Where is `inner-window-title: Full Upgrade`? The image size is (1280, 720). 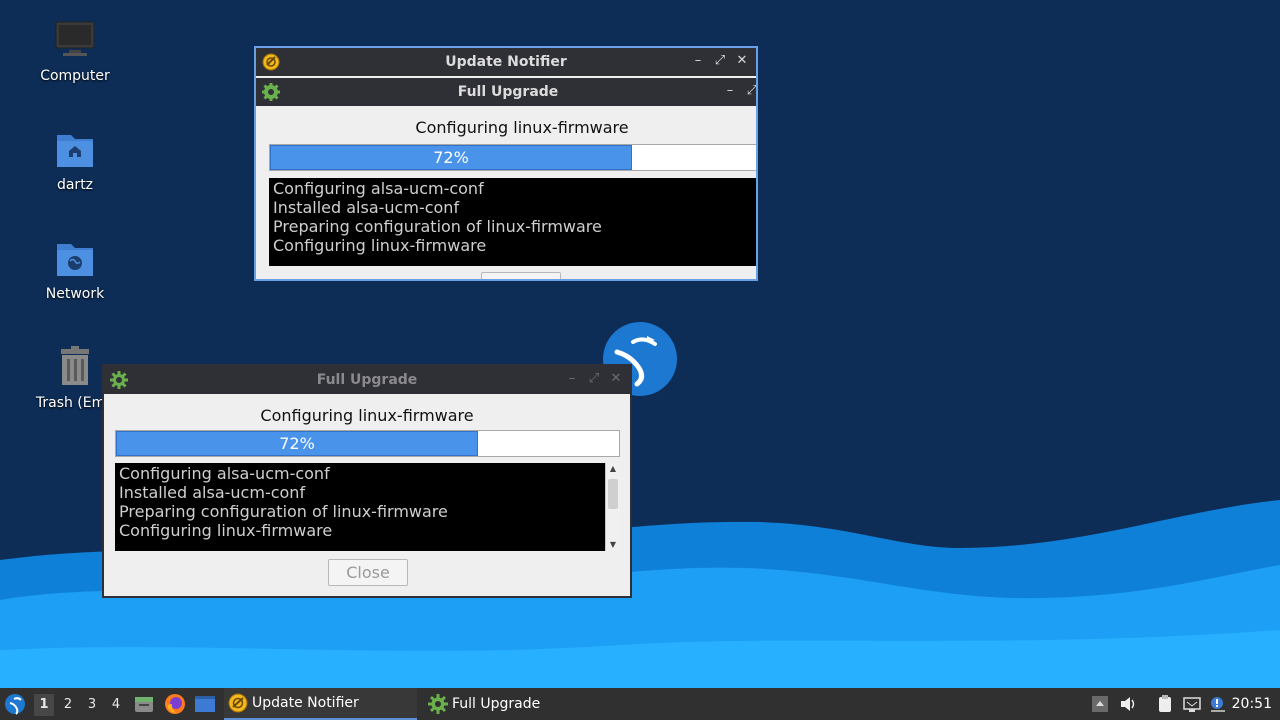 inner-window-title: Full Upgrade is located at coordinates (508, 92).